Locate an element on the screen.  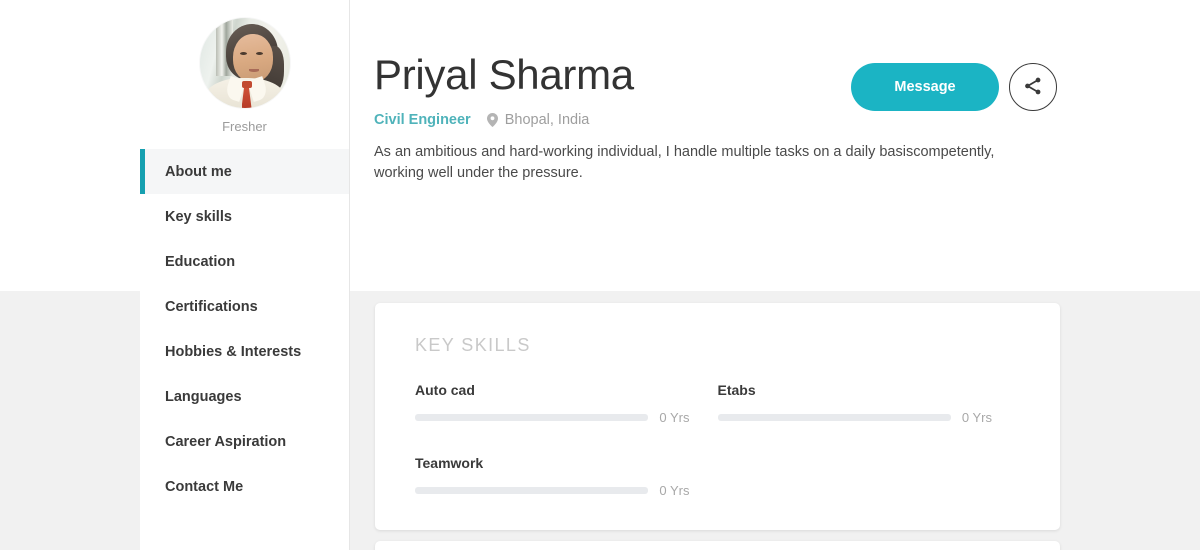
sidebar-item-education: Education is located at coordinates (244, 261).